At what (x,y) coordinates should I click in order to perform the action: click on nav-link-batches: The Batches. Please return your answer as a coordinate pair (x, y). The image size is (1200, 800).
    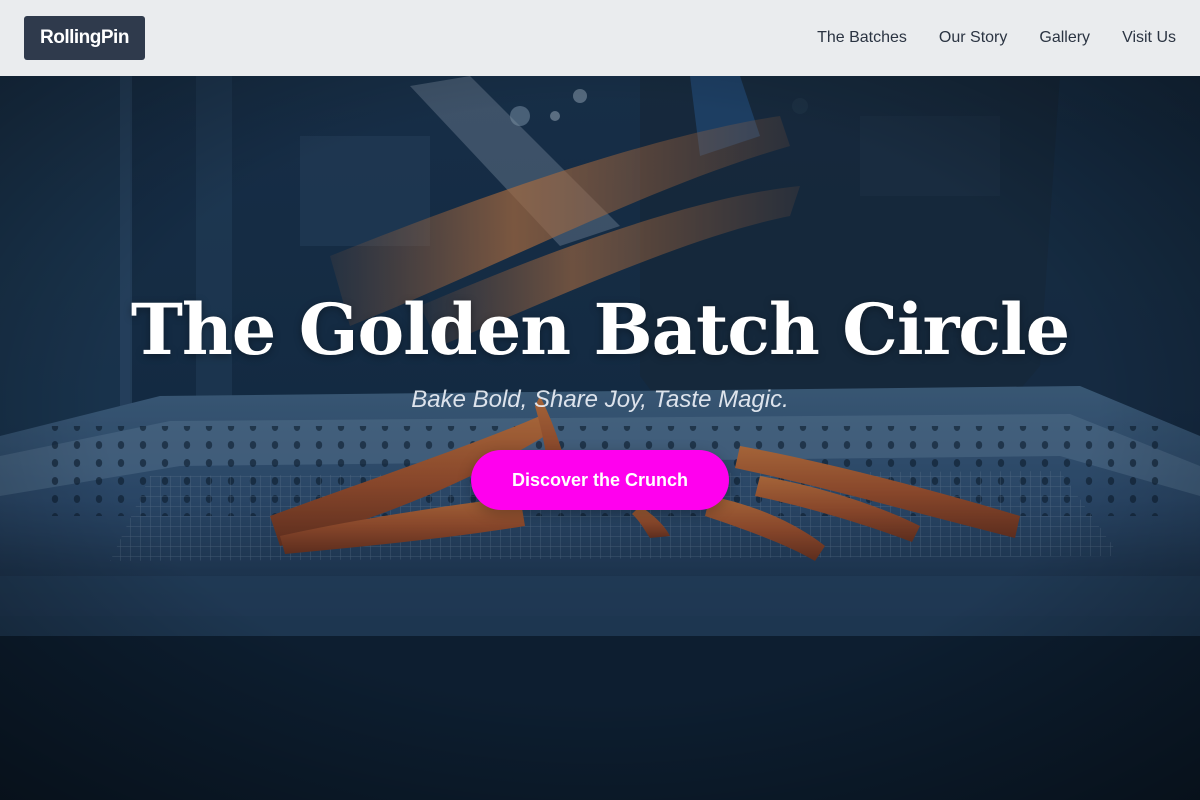
    Looking at the image, I should click on (862, 38).